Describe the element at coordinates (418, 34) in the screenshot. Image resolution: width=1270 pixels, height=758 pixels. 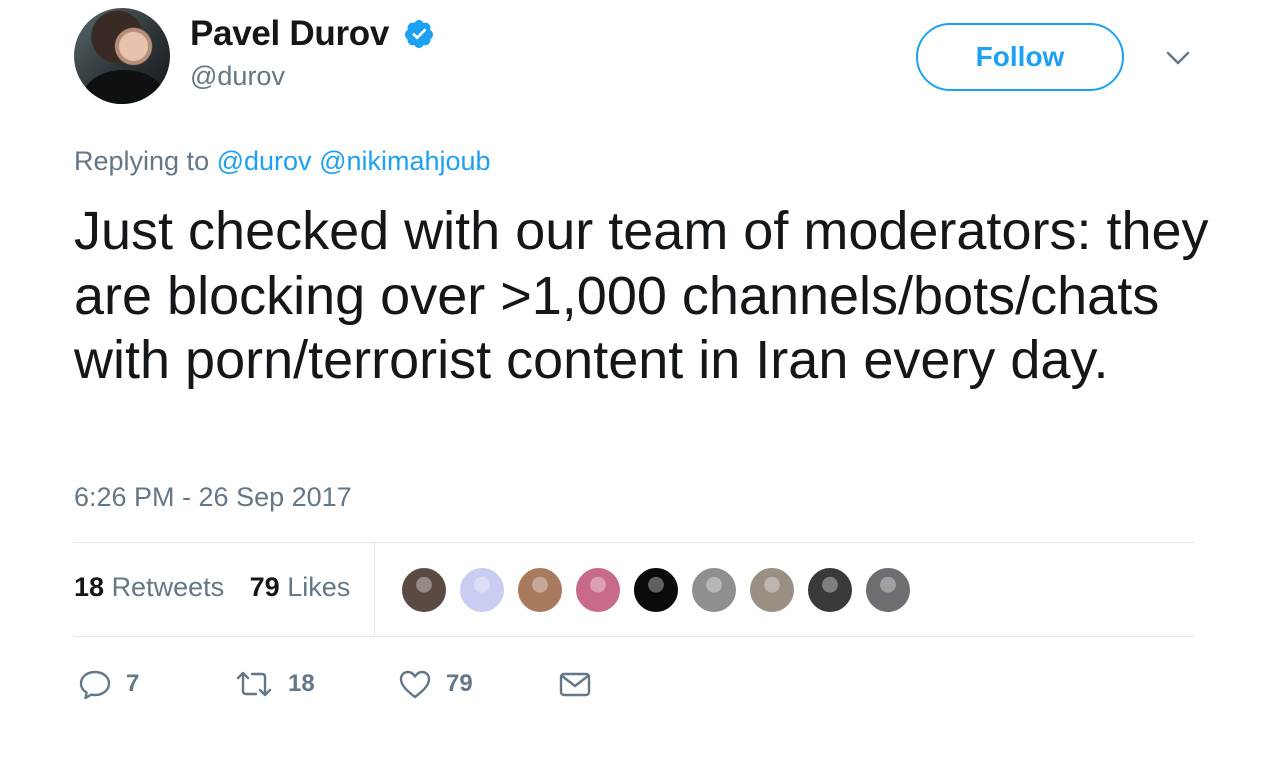
I see `verified-icon` at that location.